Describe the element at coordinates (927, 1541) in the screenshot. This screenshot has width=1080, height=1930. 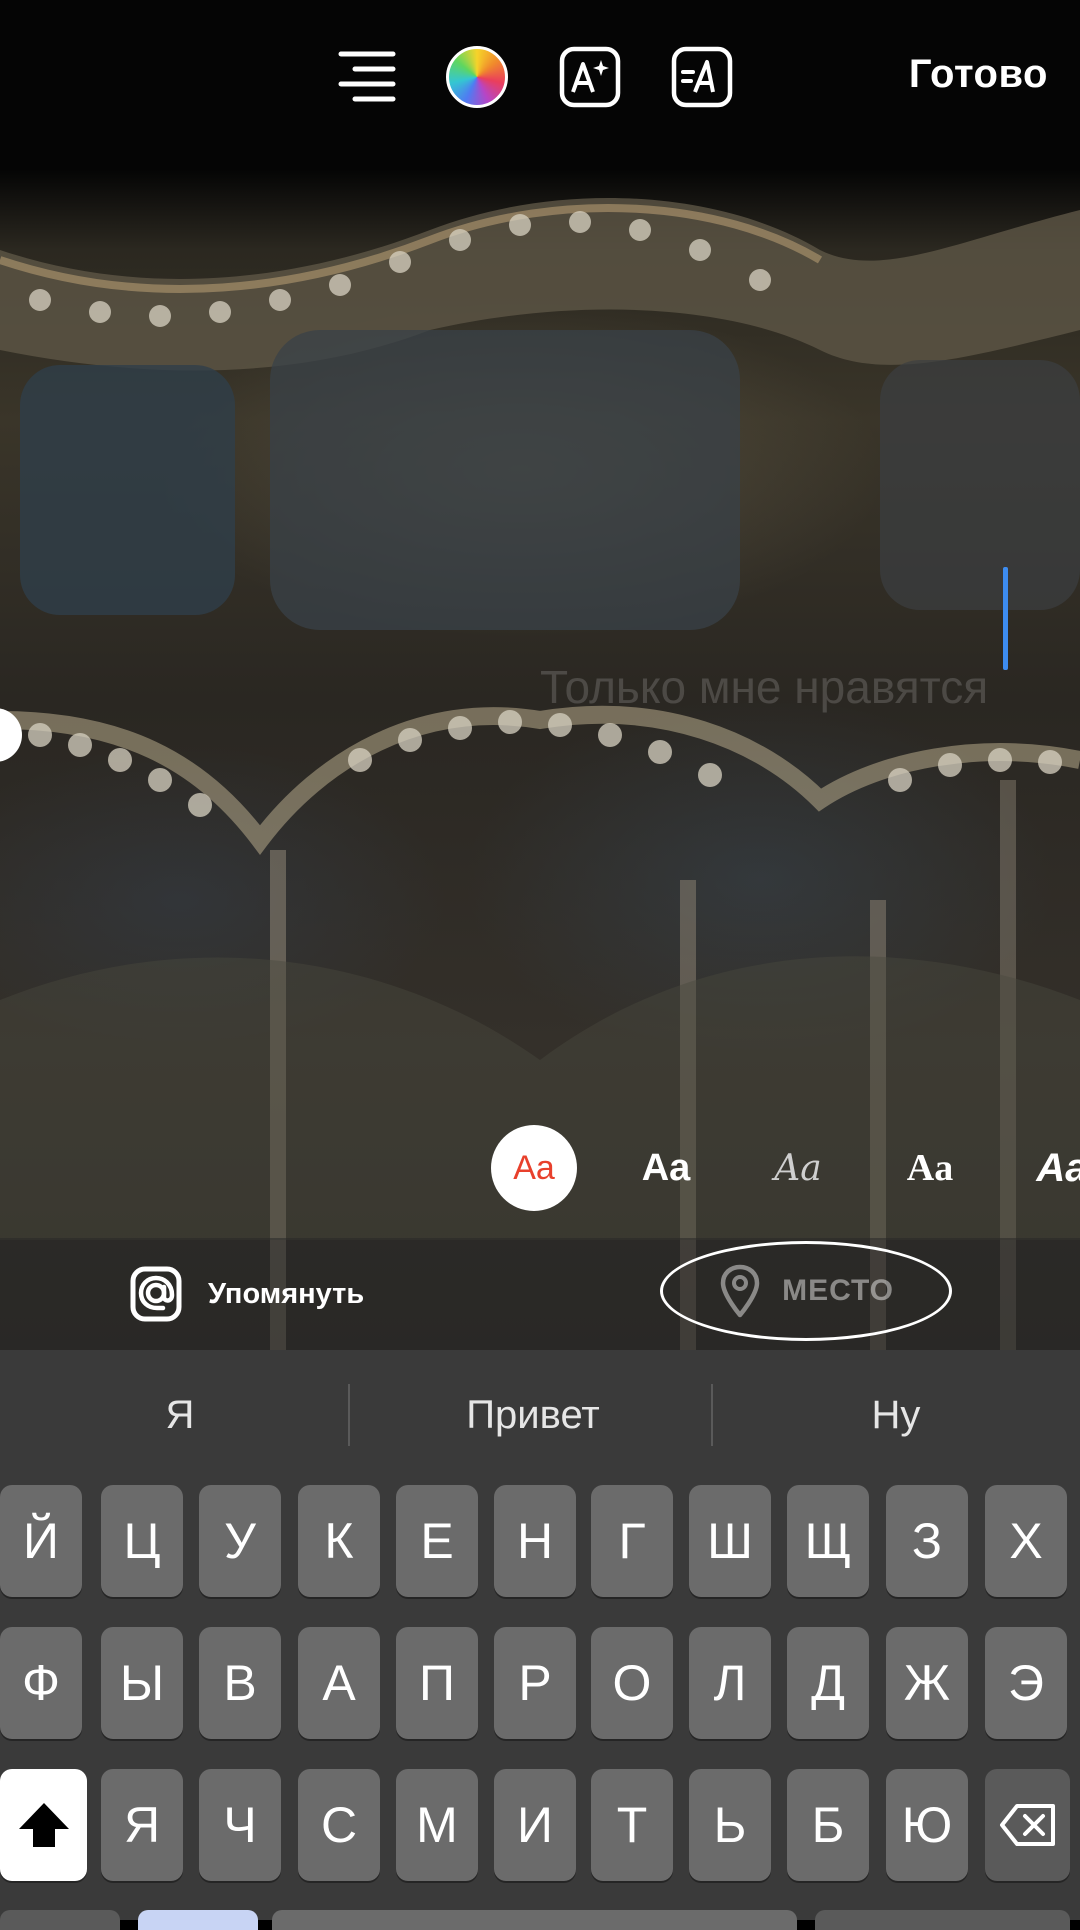
I see `key: З` at that location.